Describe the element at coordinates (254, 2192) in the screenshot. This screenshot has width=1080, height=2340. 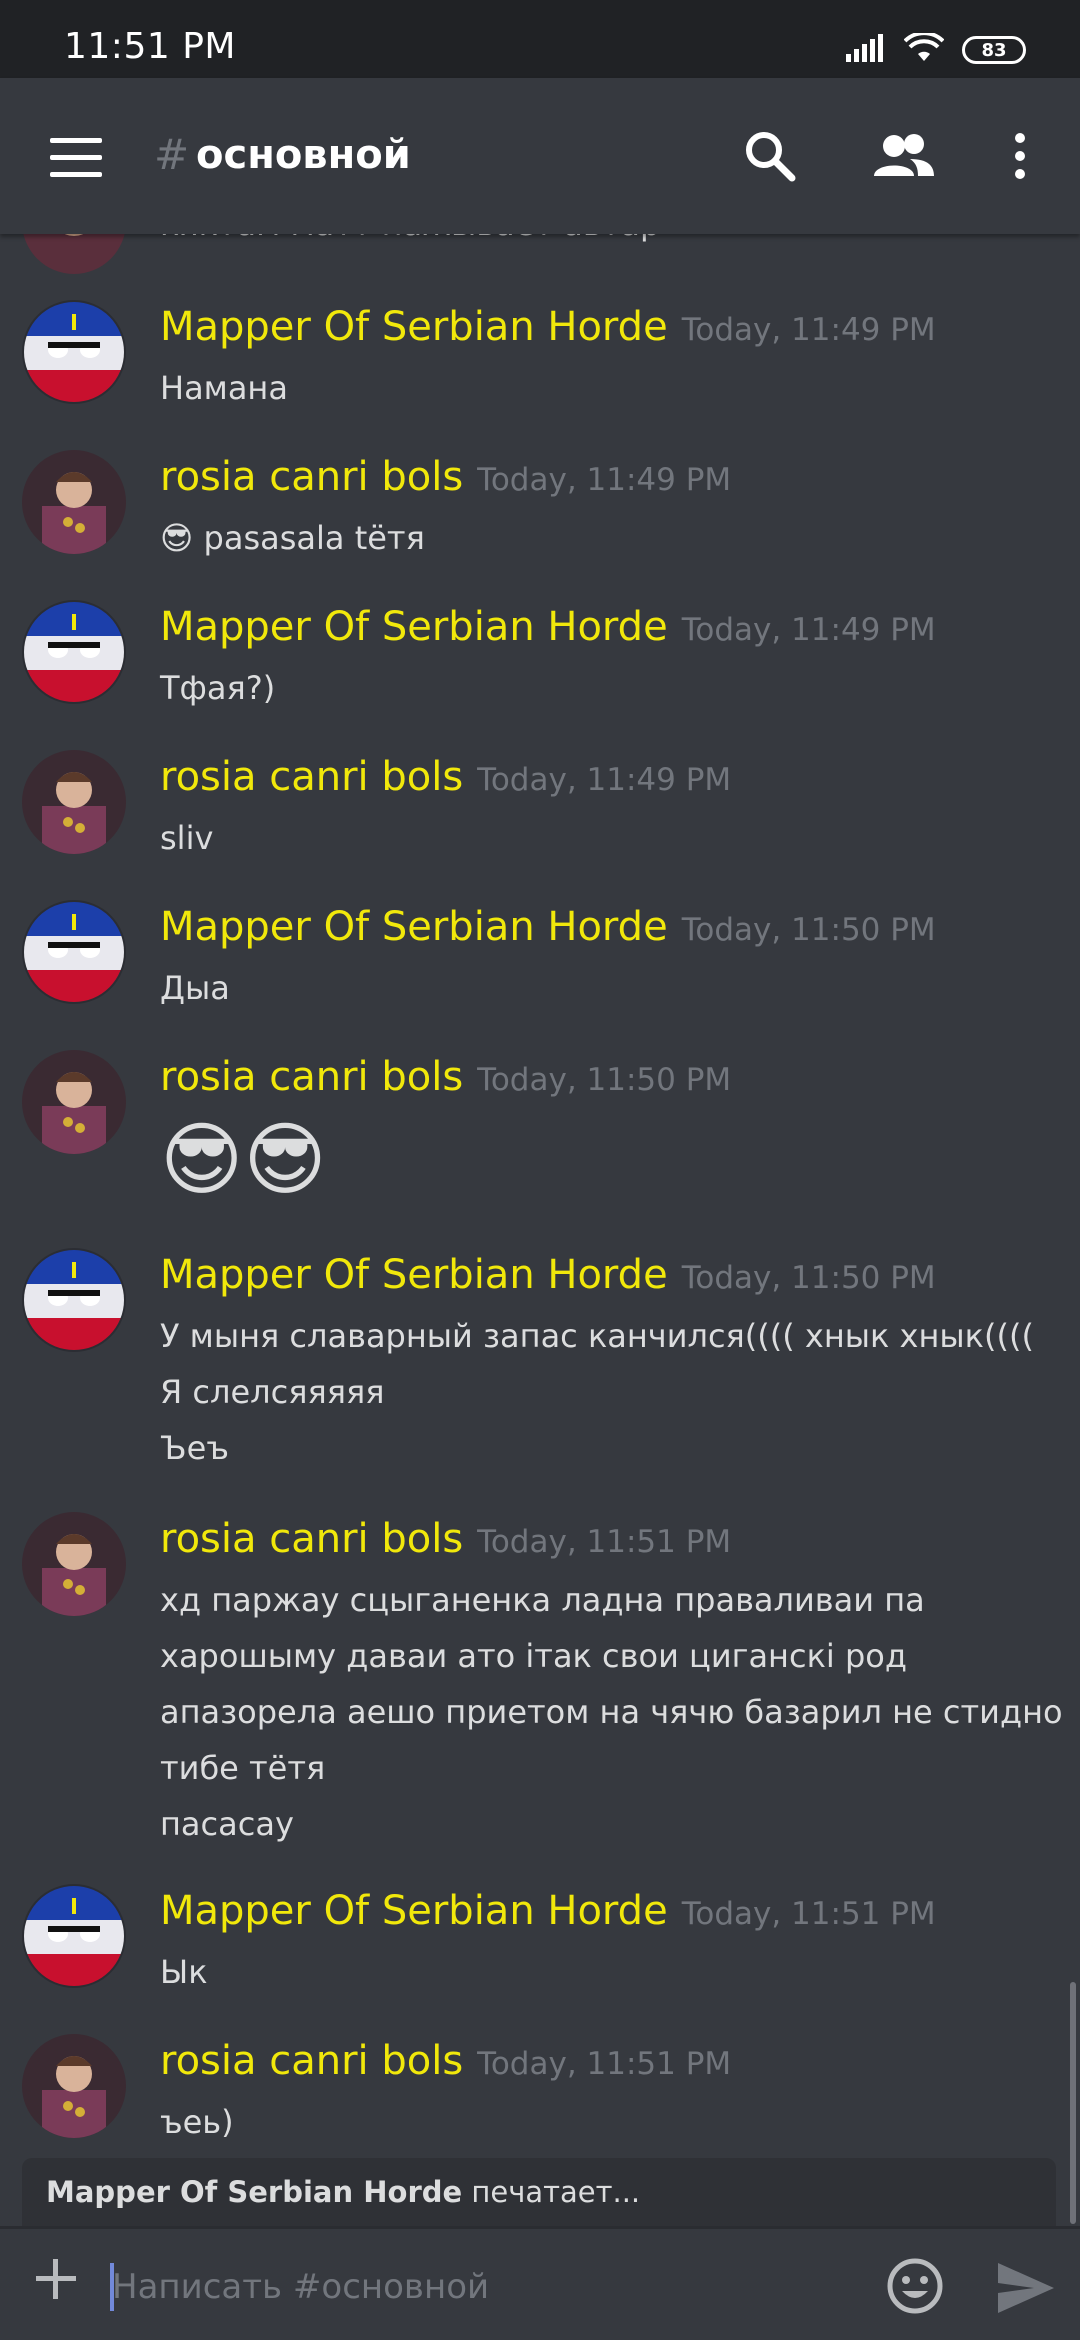
I see `typing-user: Mapper Of Serbian Horde` at that location.